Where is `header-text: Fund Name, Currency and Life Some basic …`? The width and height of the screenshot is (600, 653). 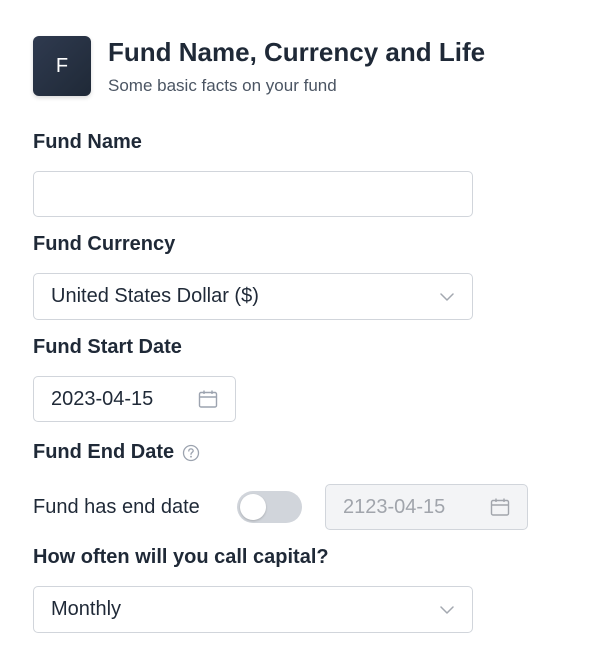 header-text: Fund Name, Currency and Life Some basic … is located at coordinates (296, 66).